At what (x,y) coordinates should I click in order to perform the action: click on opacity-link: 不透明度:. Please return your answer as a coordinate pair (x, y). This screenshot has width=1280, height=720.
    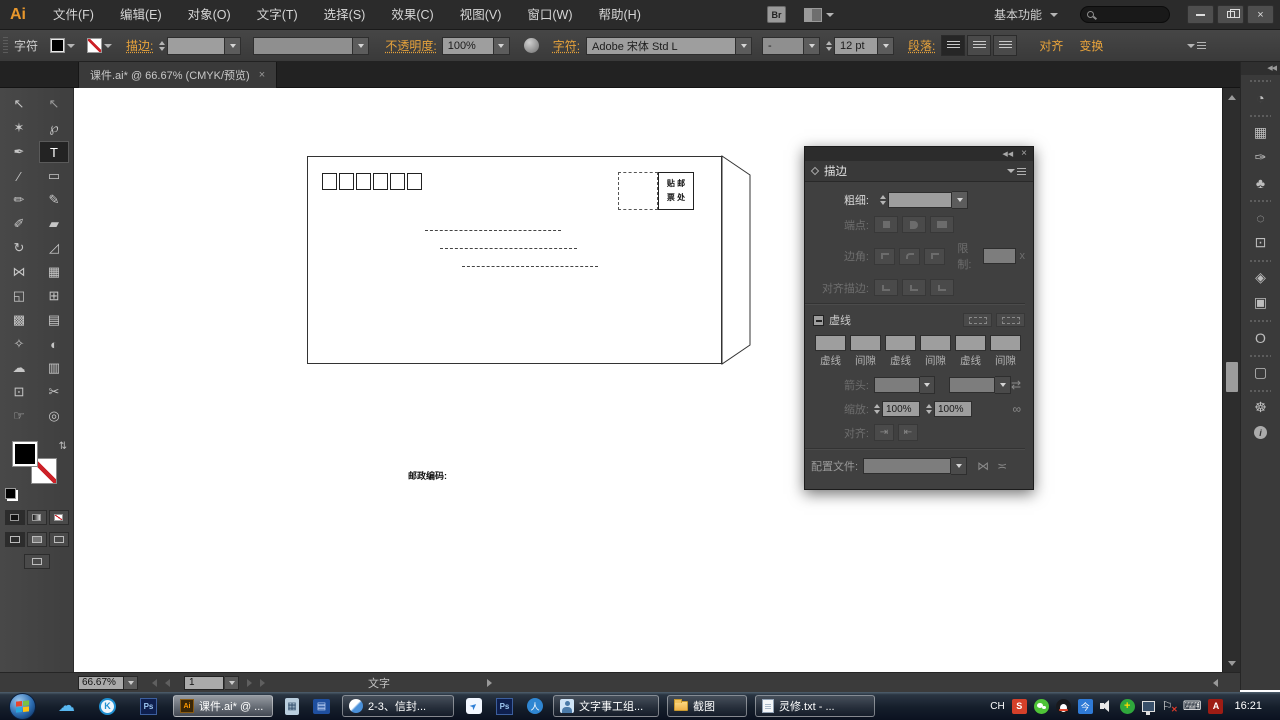
    Looking at the image, I should click on (410, 45).